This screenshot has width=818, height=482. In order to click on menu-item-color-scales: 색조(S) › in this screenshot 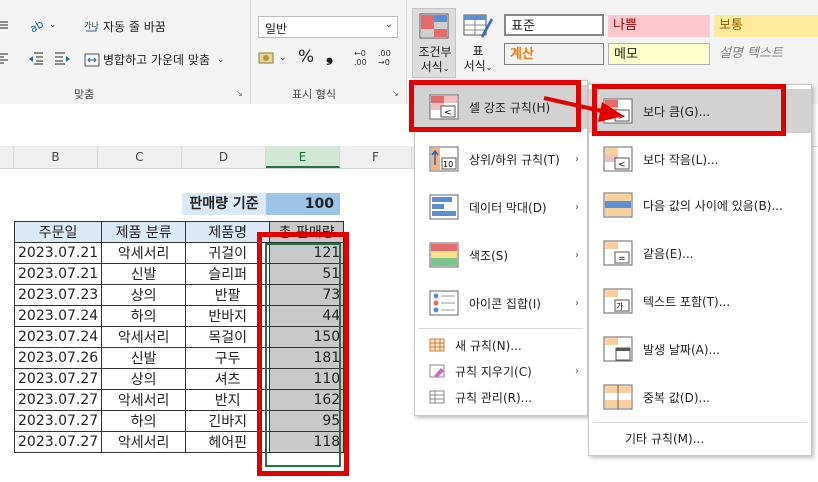, I will do `click(501, 255)`.